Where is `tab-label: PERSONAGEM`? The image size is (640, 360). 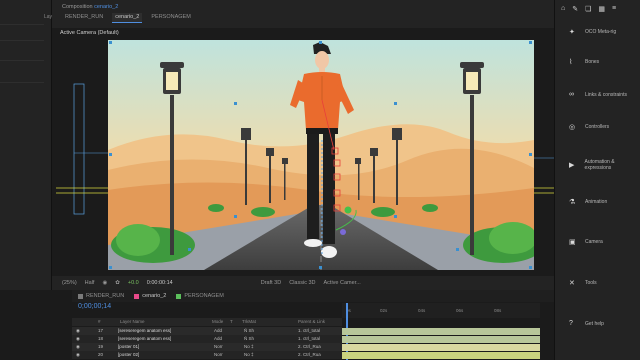 tab-label: PERSONAGEM is located at coordinates (204, 296).